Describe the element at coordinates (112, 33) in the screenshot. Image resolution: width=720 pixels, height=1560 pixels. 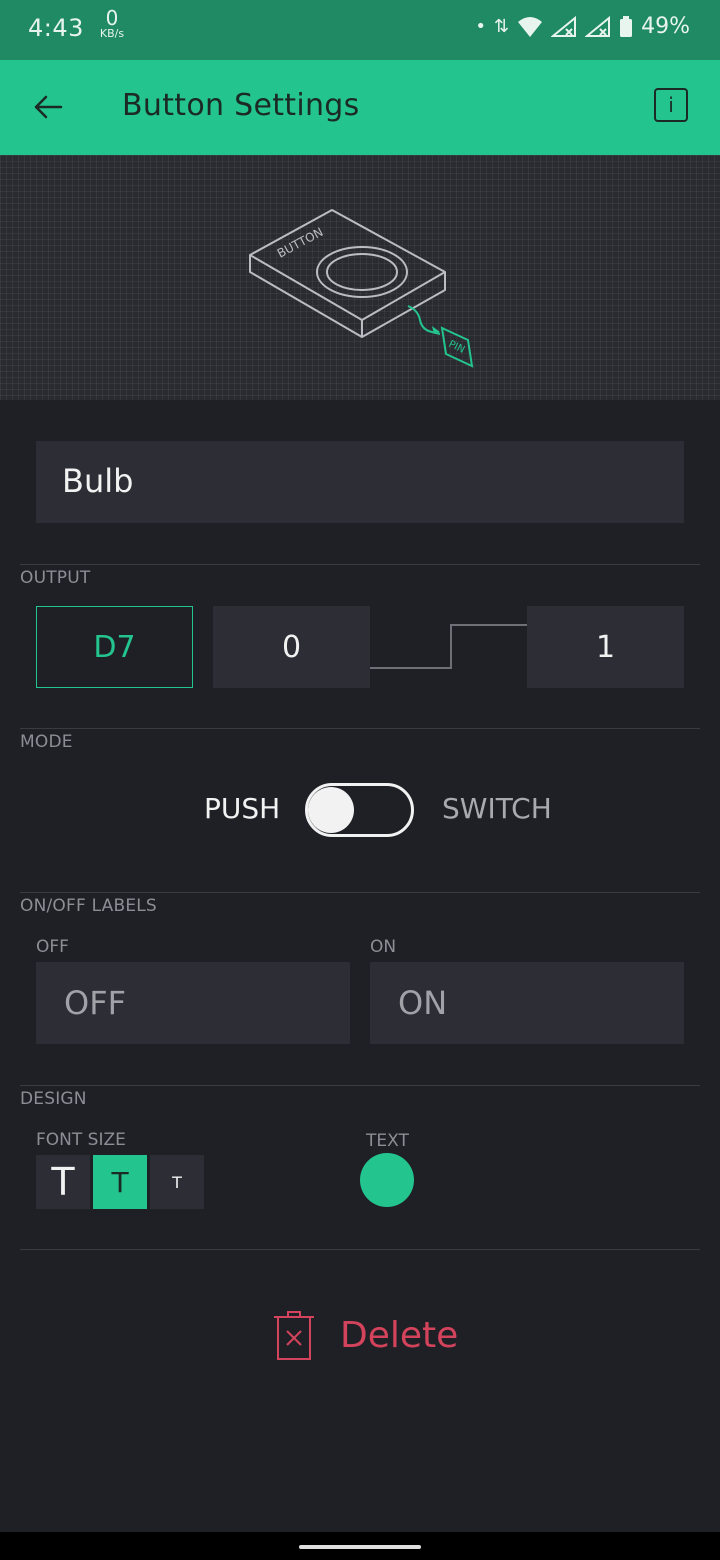
I see `network-speed-unit: KB/s` at that location.